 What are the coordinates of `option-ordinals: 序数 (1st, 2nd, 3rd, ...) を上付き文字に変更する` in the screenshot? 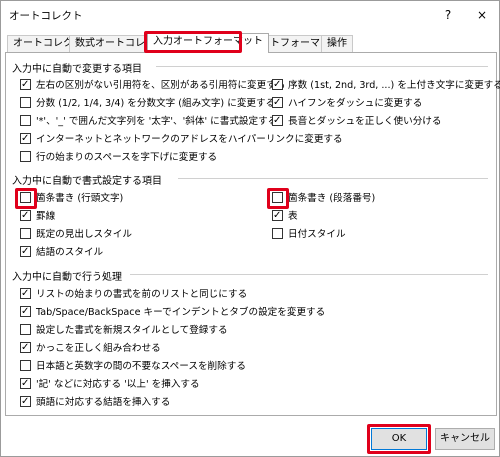 It's located at (386, 86).